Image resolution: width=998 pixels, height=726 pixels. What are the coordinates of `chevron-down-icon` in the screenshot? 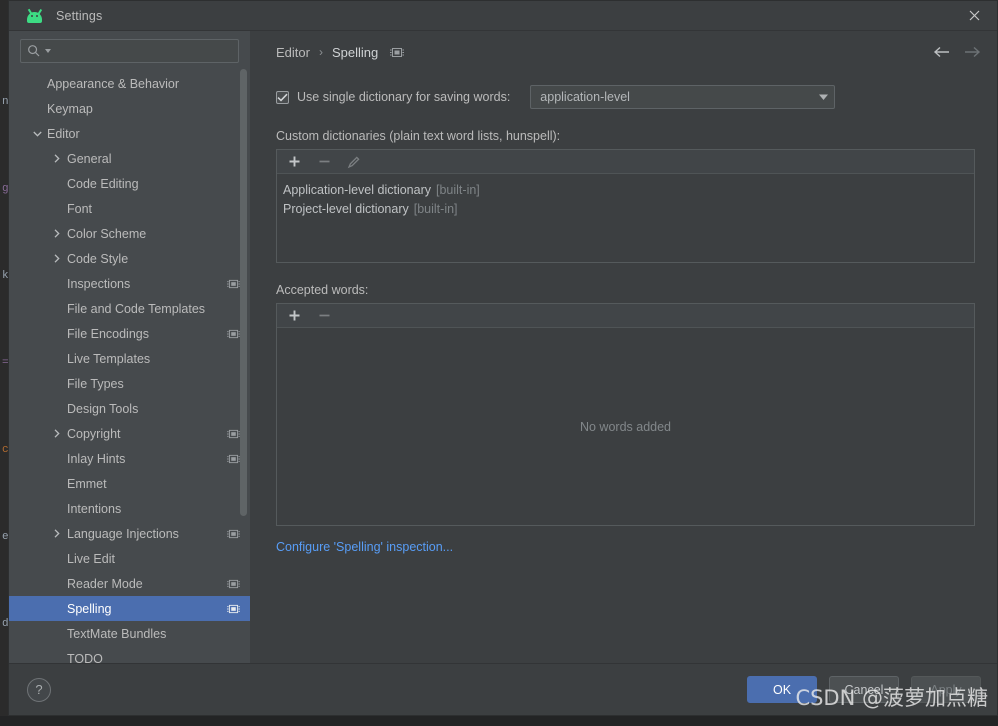 It's located at (37, 134).